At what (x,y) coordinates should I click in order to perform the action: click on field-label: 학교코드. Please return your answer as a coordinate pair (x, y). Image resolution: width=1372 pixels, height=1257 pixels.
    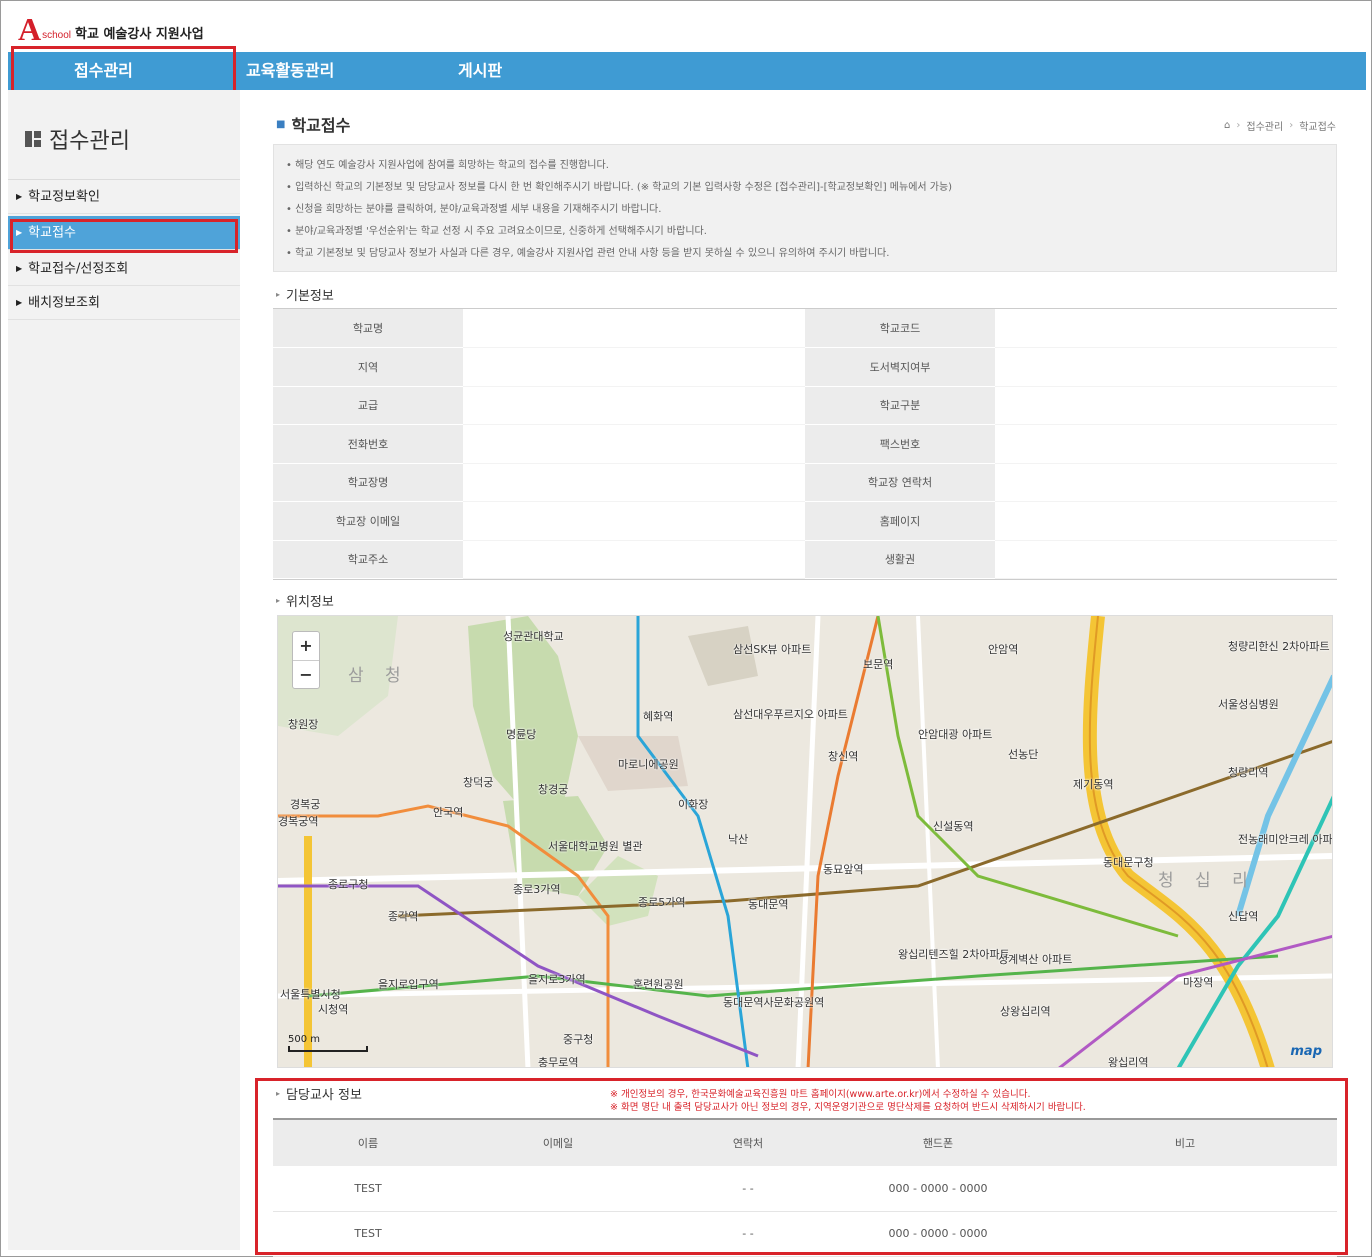
    Looking at the image, I should click on (900, 328).